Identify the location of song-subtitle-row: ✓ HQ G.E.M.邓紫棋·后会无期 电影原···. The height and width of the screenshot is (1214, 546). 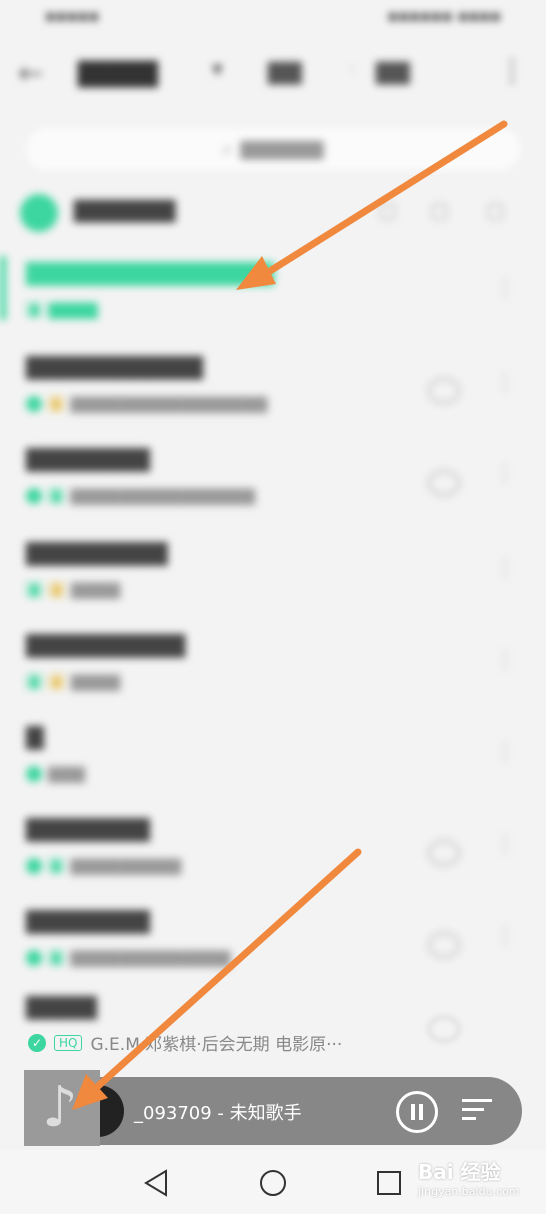
(185, 1042).